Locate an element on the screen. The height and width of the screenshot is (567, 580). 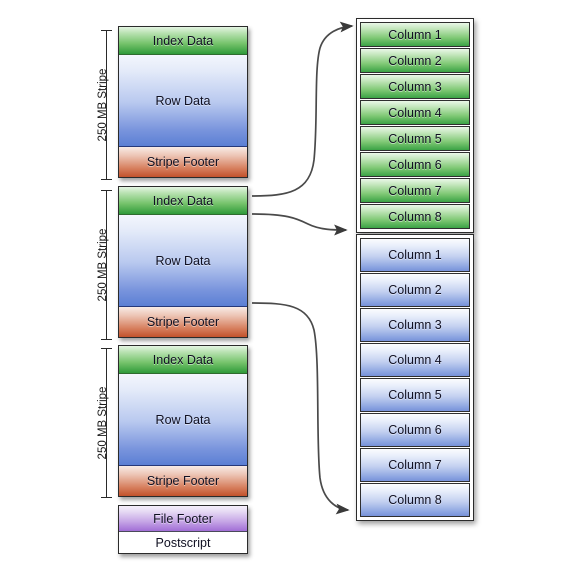
index-column-1: Column 1 is located at coordinates (415, 34).